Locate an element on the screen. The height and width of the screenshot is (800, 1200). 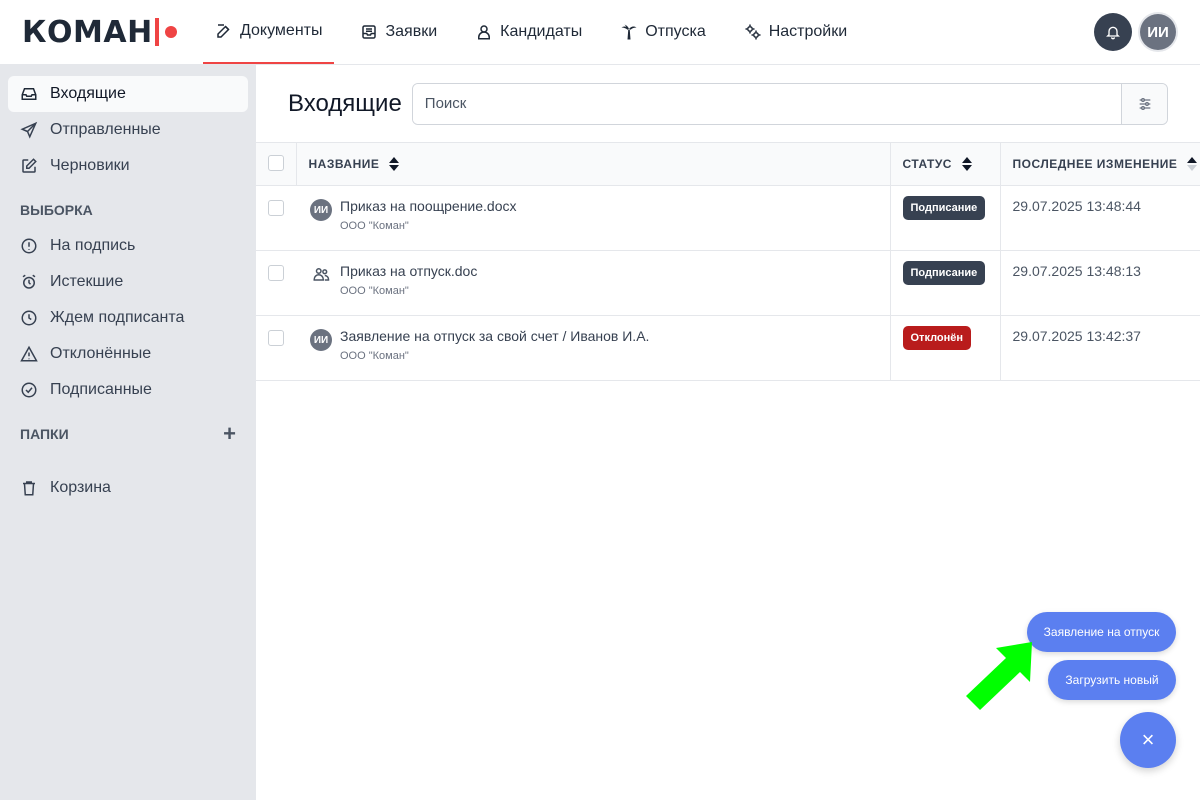
nav-tab-requests: Заявки is located at coordinates (398, 32).